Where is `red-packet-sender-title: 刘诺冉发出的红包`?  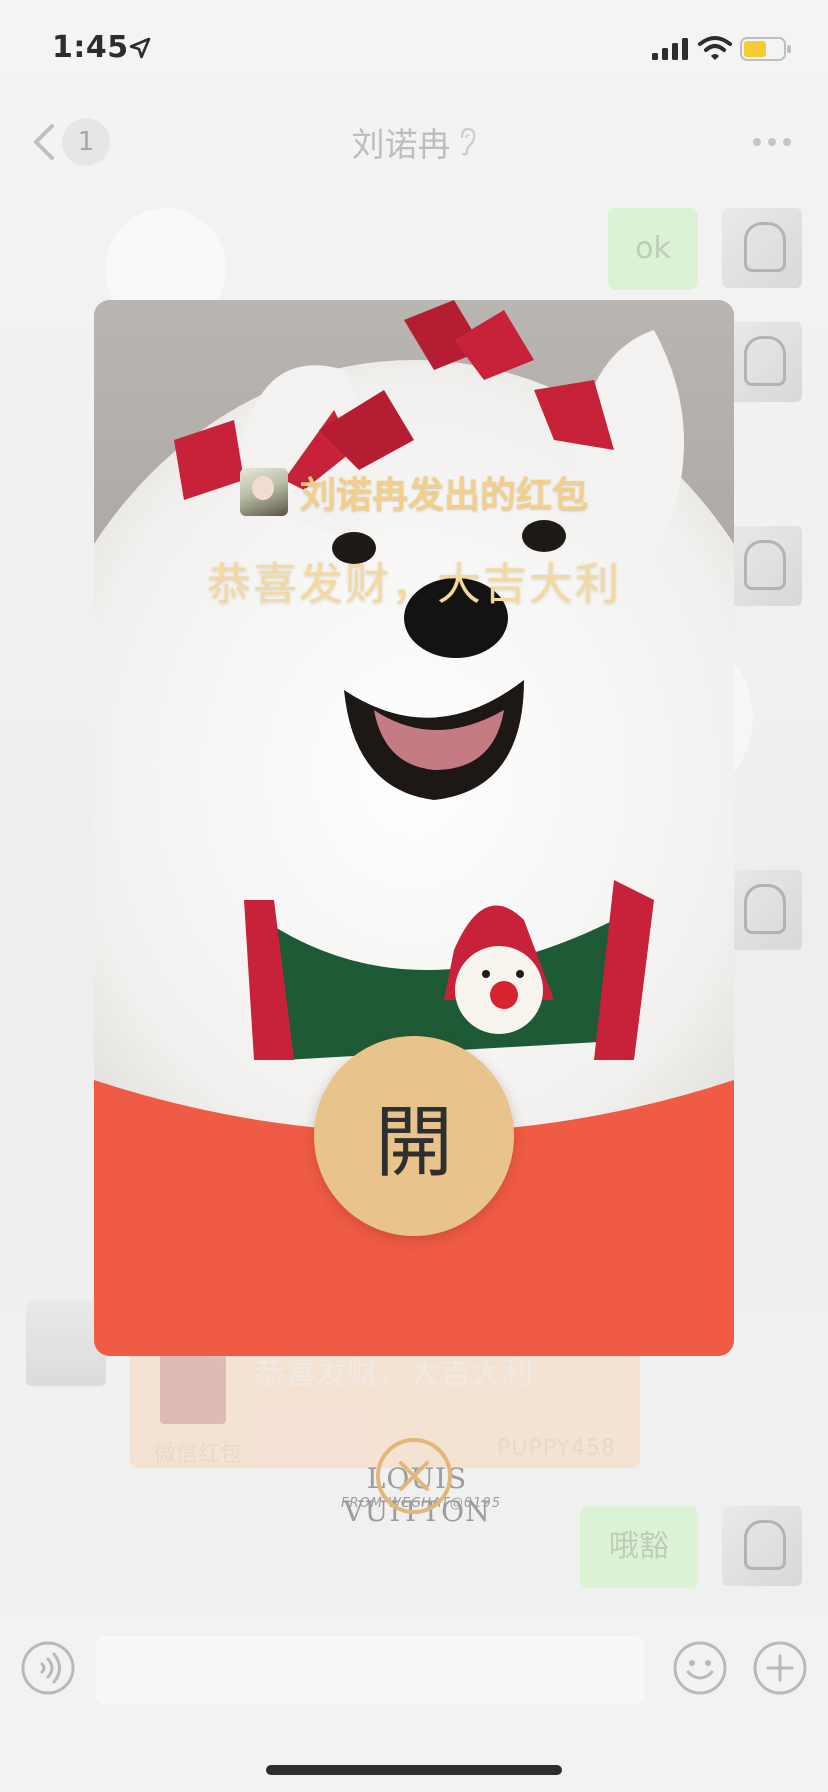
red-packet-sender-title: 刘诺冉发出的红包 is located at coordinates (443, 495).